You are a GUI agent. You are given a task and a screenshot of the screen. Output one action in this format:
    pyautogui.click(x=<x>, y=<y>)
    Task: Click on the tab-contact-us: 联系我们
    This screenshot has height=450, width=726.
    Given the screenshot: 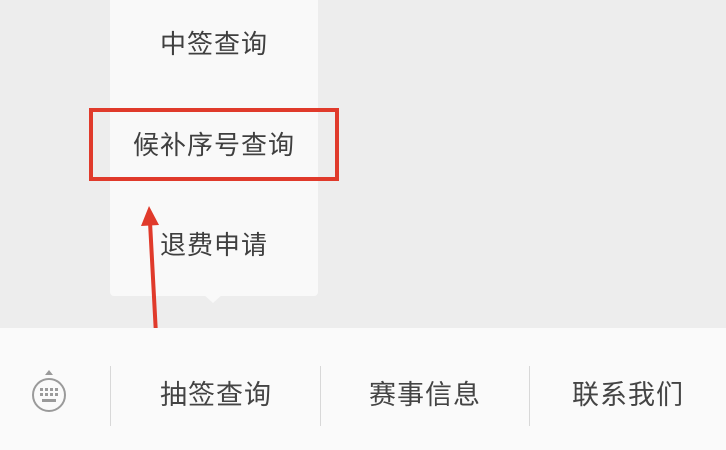 What is the action you would take?
    pyautogui.click(x=628, y=396)
    